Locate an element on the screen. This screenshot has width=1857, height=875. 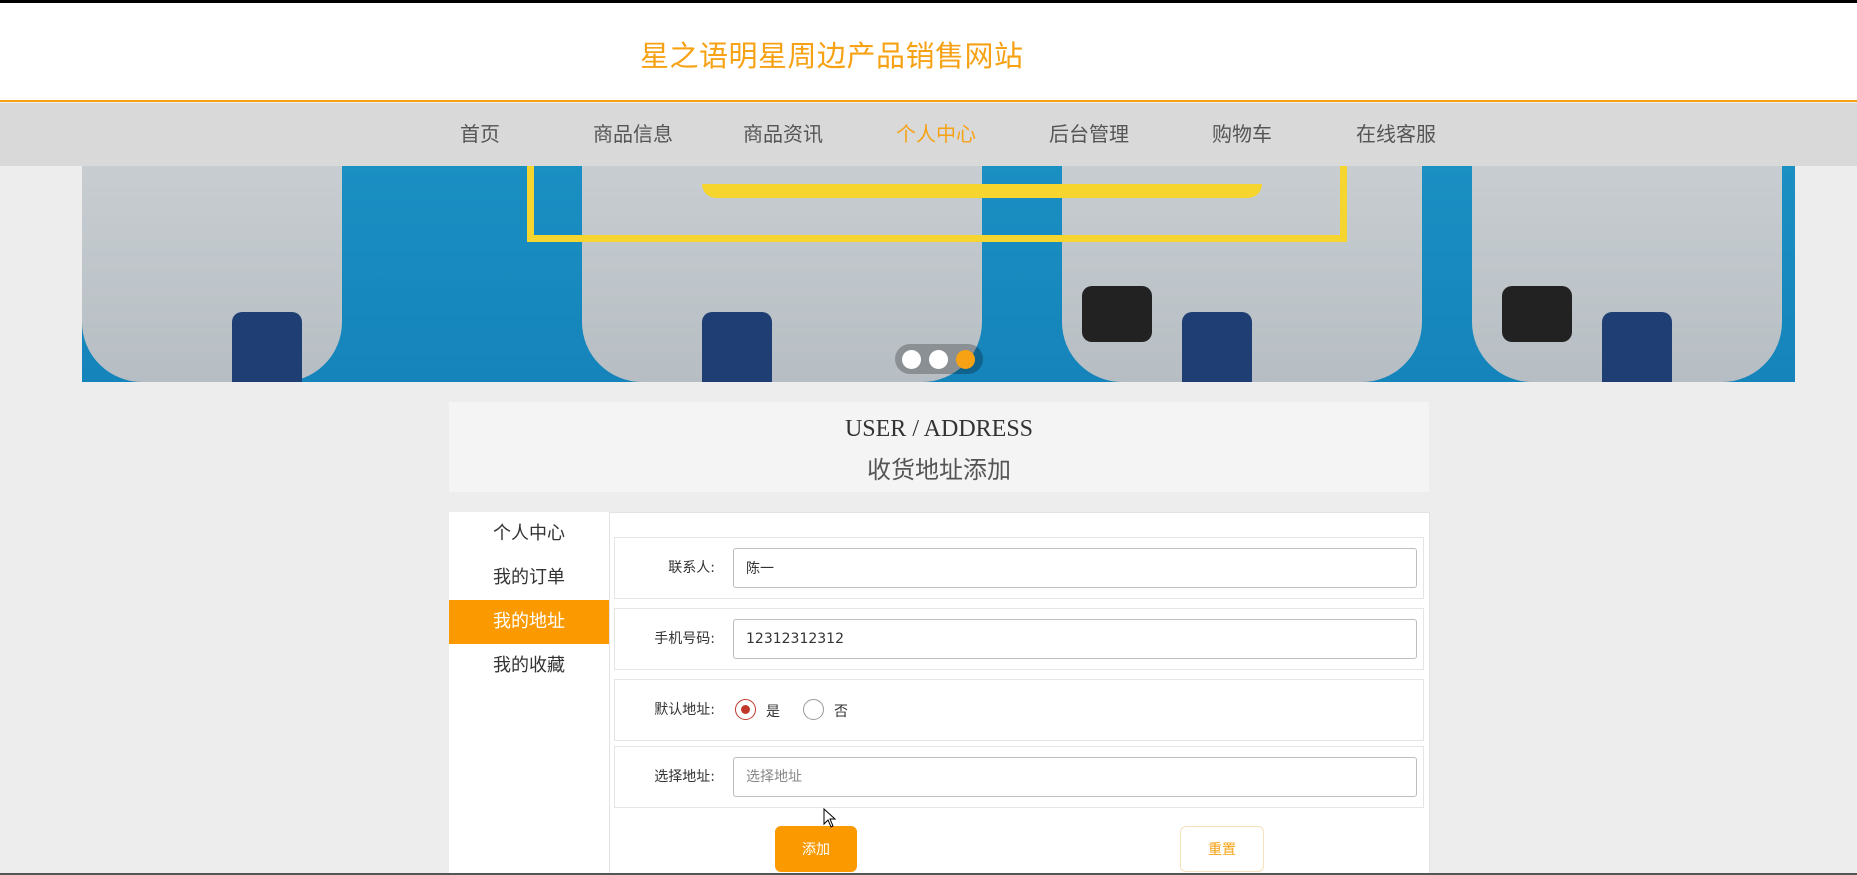
form-row-address: 选择地址: is located at coordinates (1019, 777).